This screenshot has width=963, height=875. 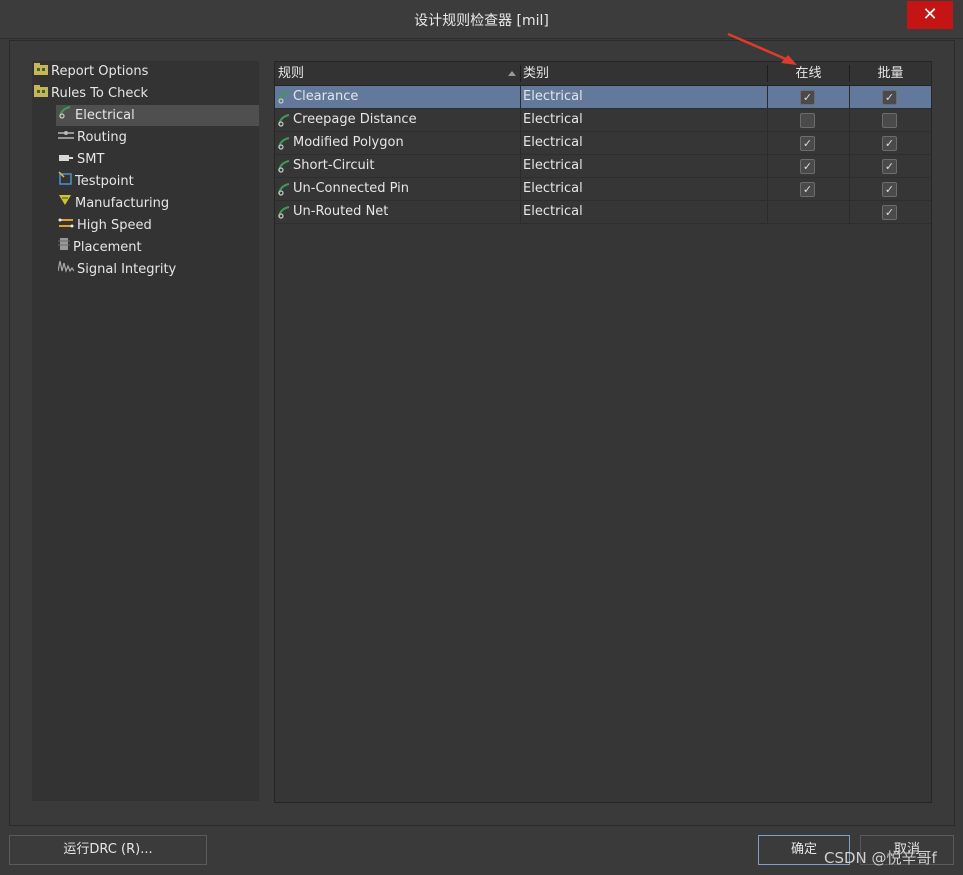 I want to click on tree-item-label: Placement, so click(x=107, y=247).